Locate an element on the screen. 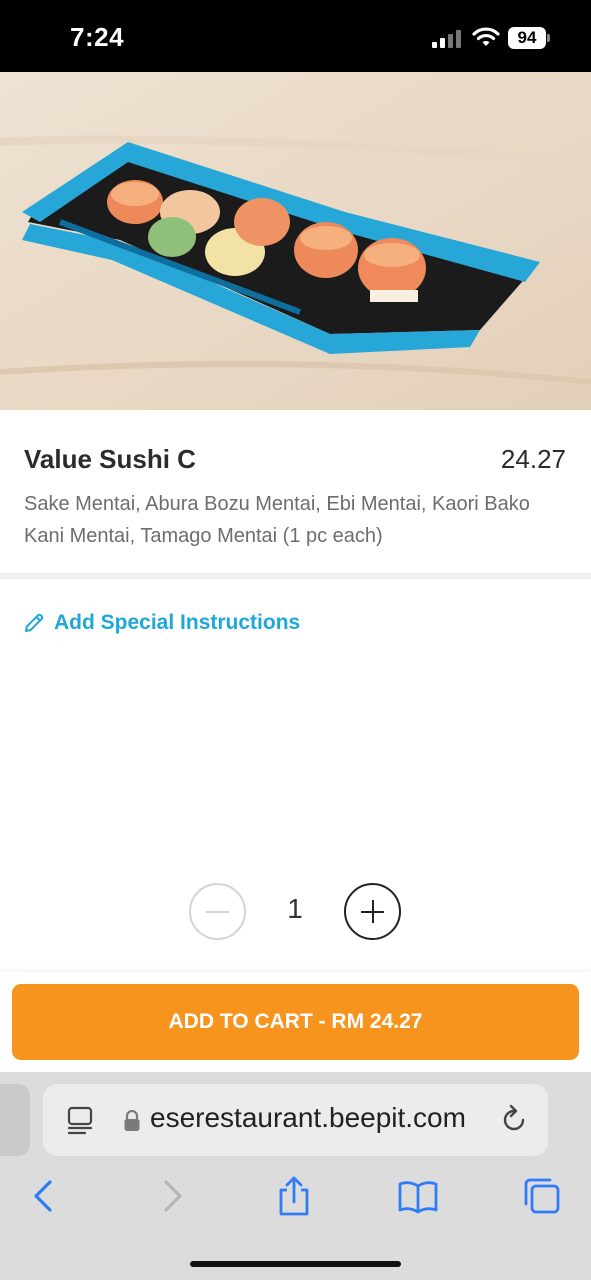  share-icon is located at coordinates (294, 1196).